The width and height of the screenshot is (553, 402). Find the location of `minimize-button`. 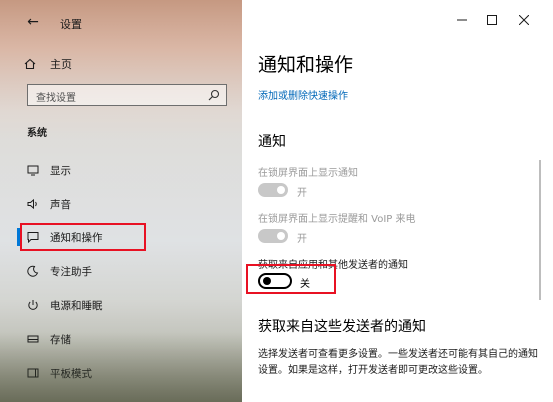

minimize-button is located at coordinates (462, 20).